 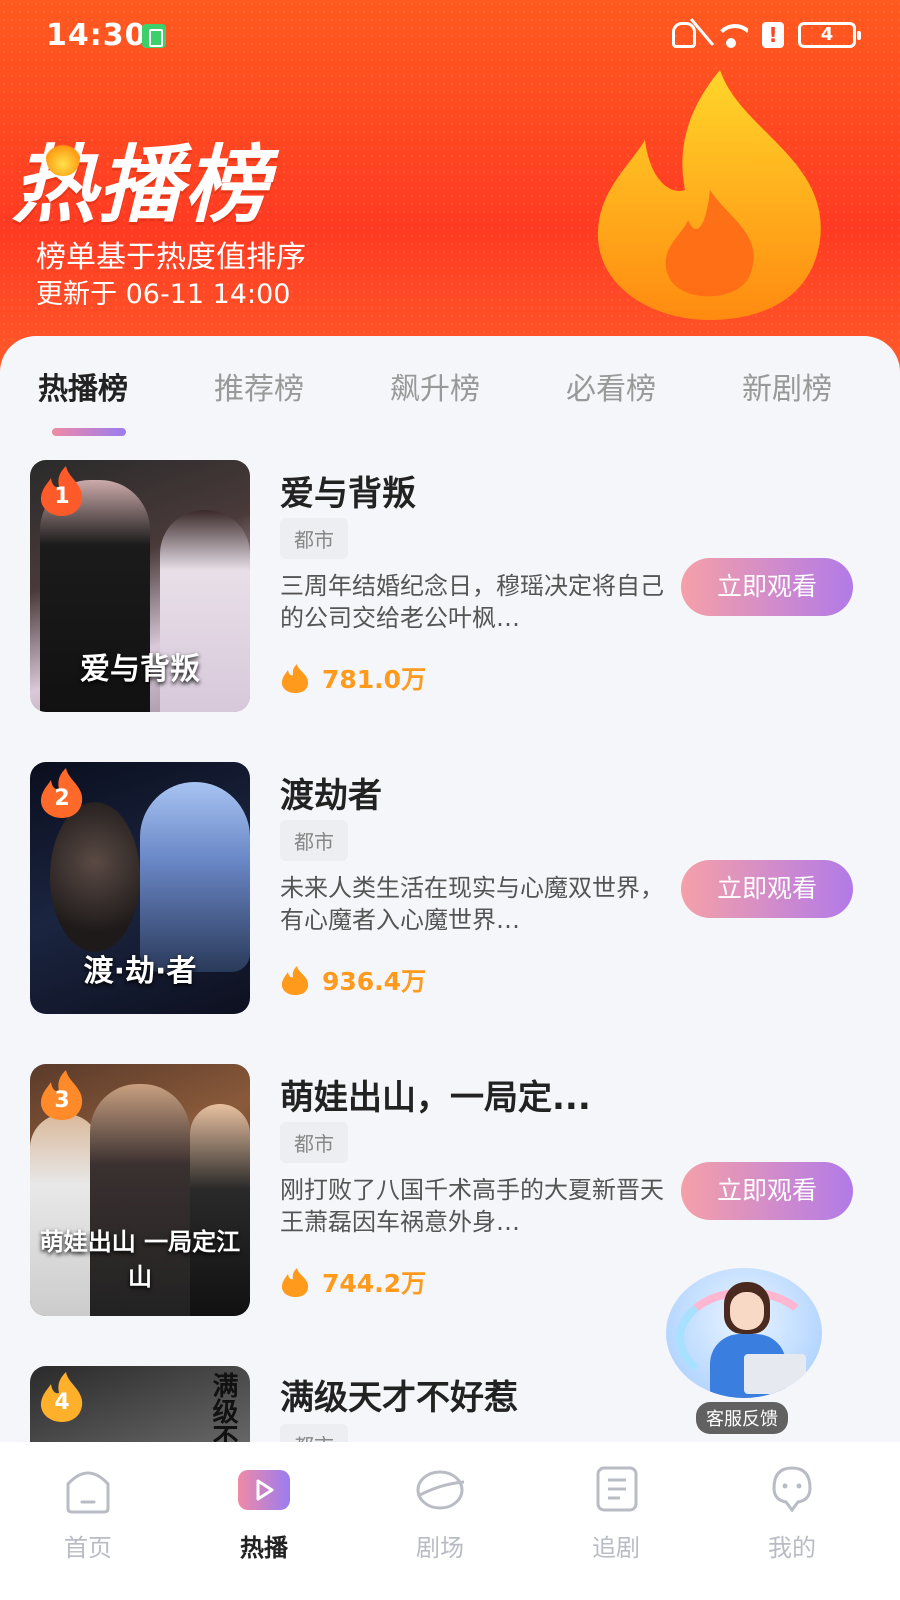 What do you see at coordinates (792, 1513) in the screenshot?
I see `nav-profile: 我的` at bounding box center [792, 1513].